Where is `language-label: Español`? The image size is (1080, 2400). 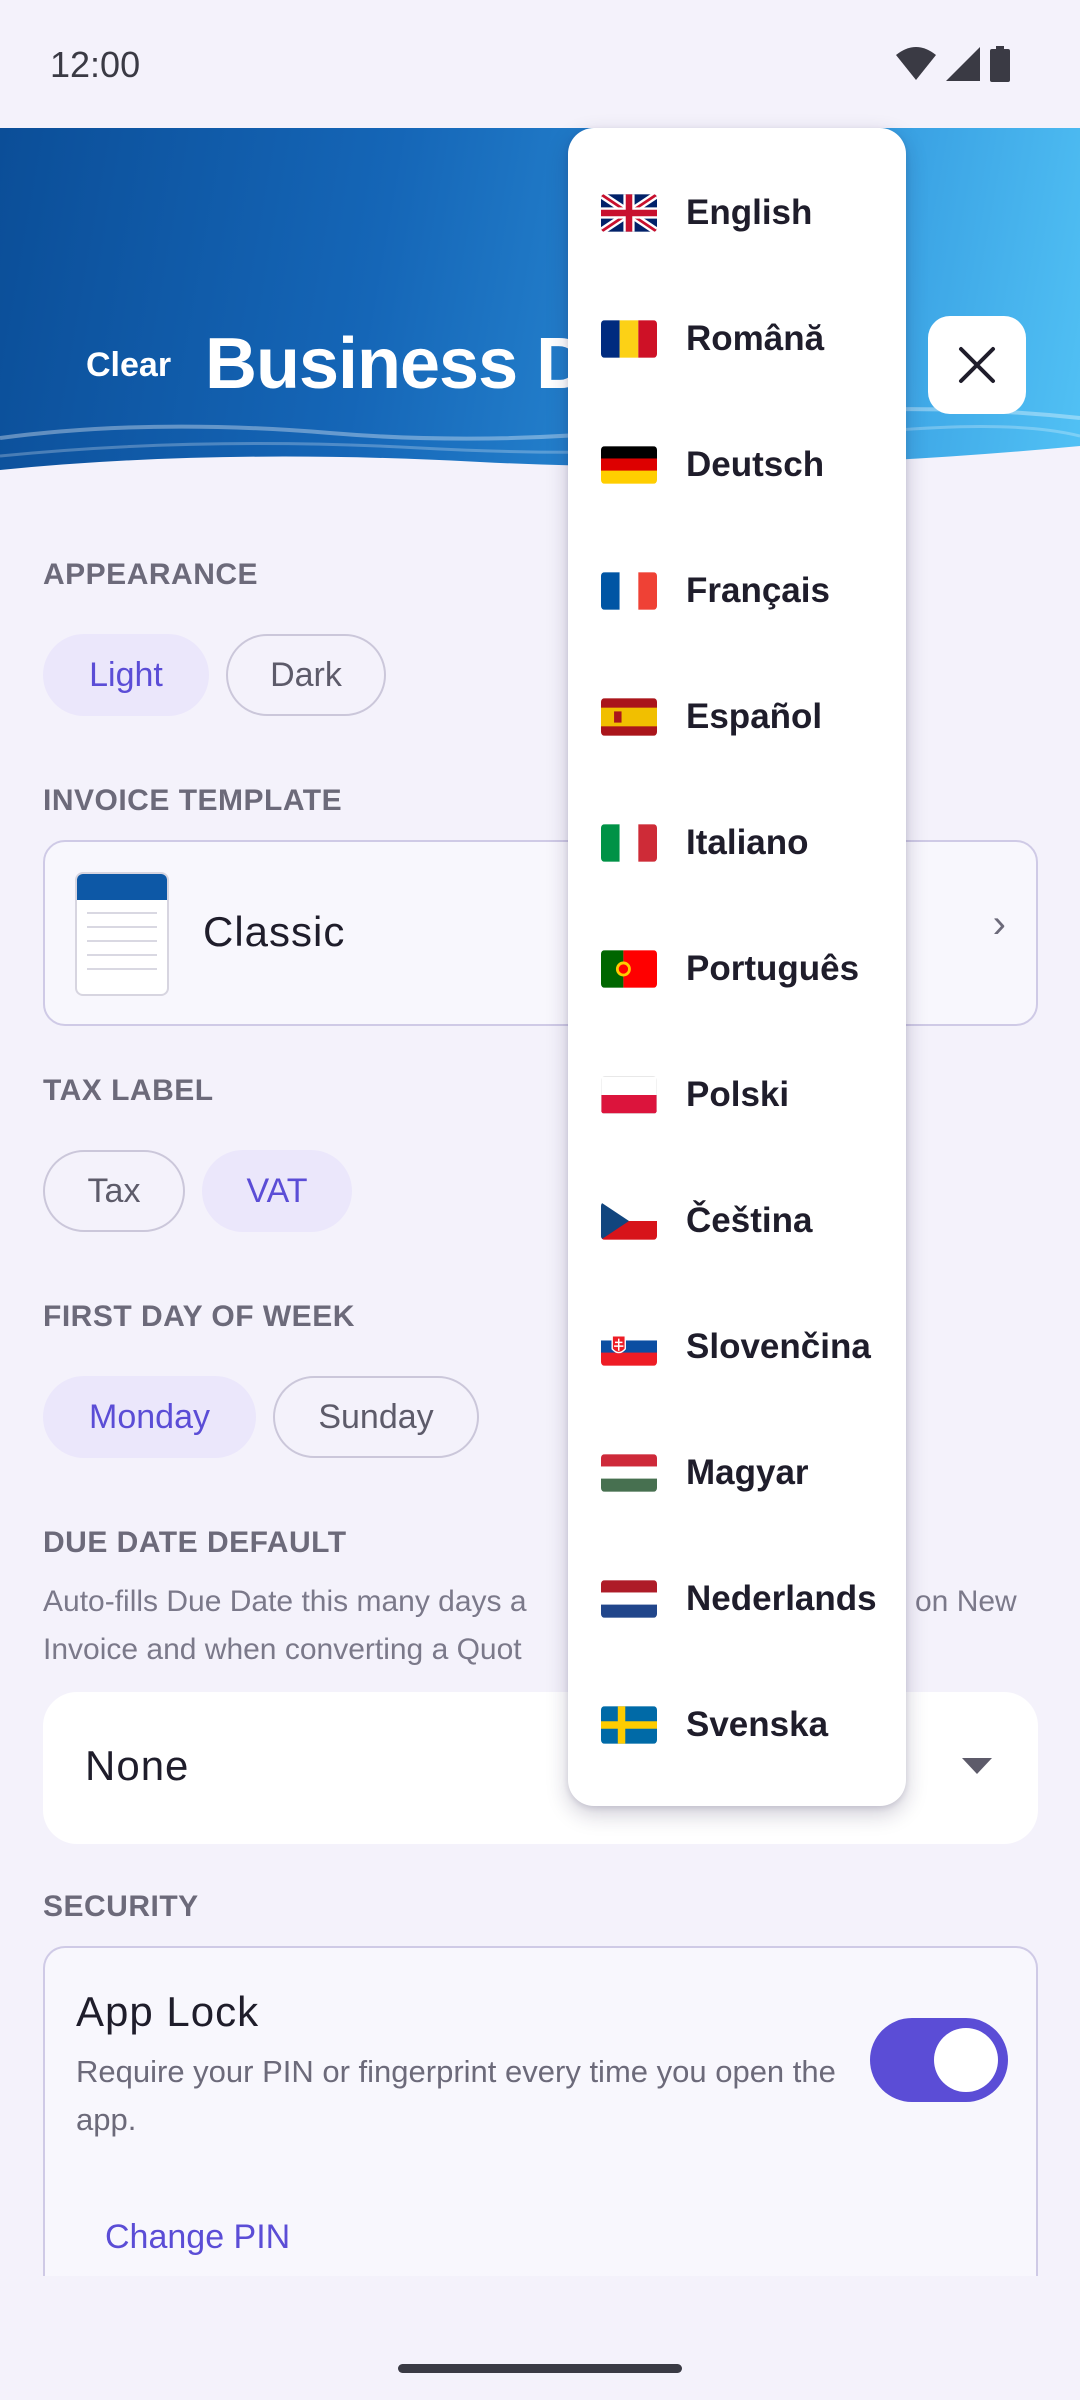
language-label: Español is located at coordinates (754, 716).